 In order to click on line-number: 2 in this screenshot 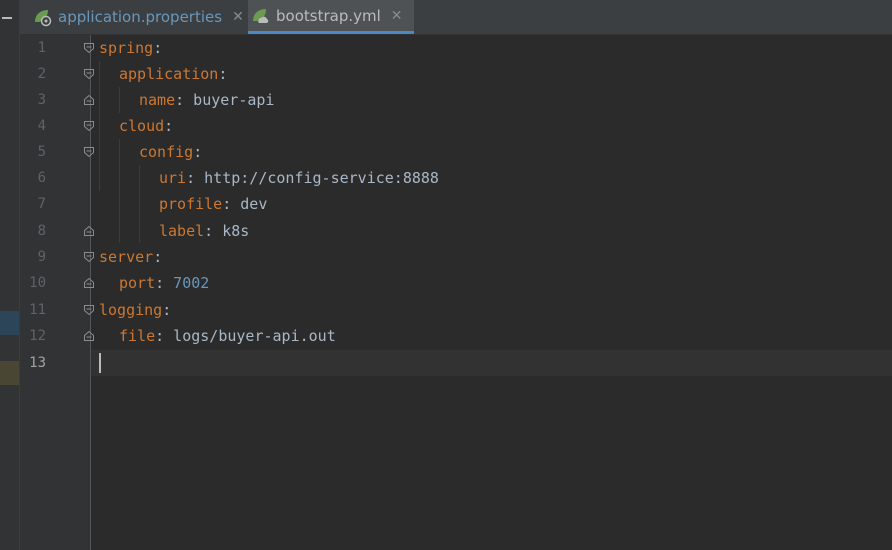, I will do `click(41, 74)`.